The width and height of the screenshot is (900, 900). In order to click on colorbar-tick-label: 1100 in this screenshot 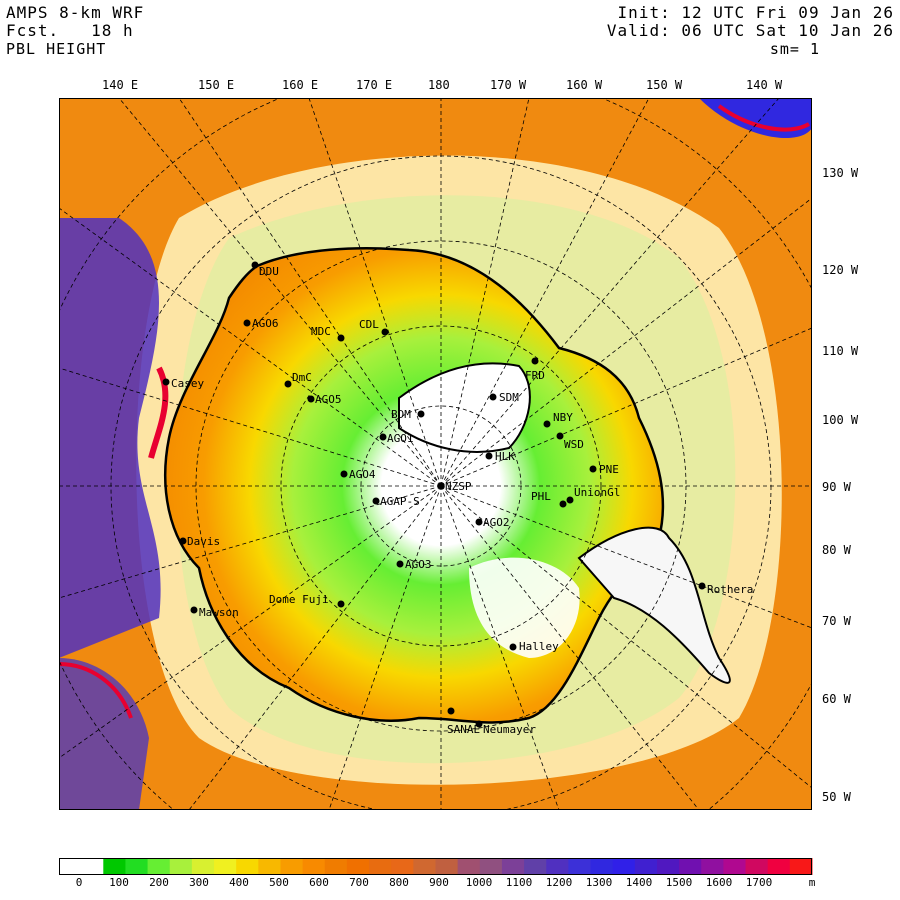, I will do `click(519, 882)`.